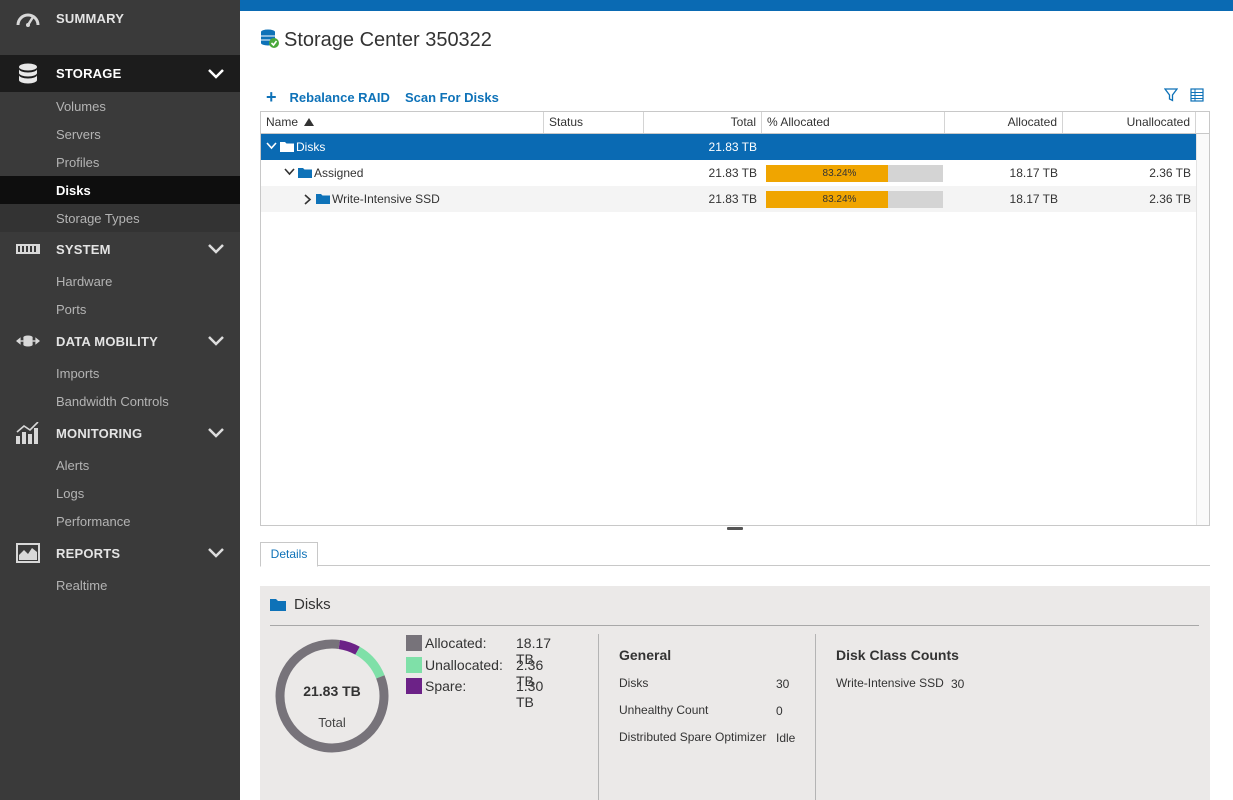 This screenshot has height=800, width=1233. What do you see at coordinates (308, 199) in the screenshot?
I see `expand-chevron-right-icon` at bounding box center [308, 199].